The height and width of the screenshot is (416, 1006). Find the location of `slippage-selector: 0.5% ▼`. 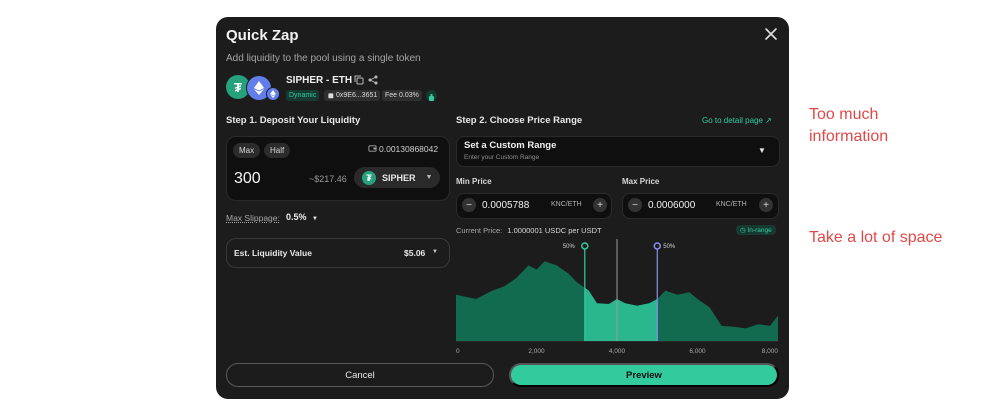

slippage-selector: 0.5% ▼ is located at coordinates (302, 217).